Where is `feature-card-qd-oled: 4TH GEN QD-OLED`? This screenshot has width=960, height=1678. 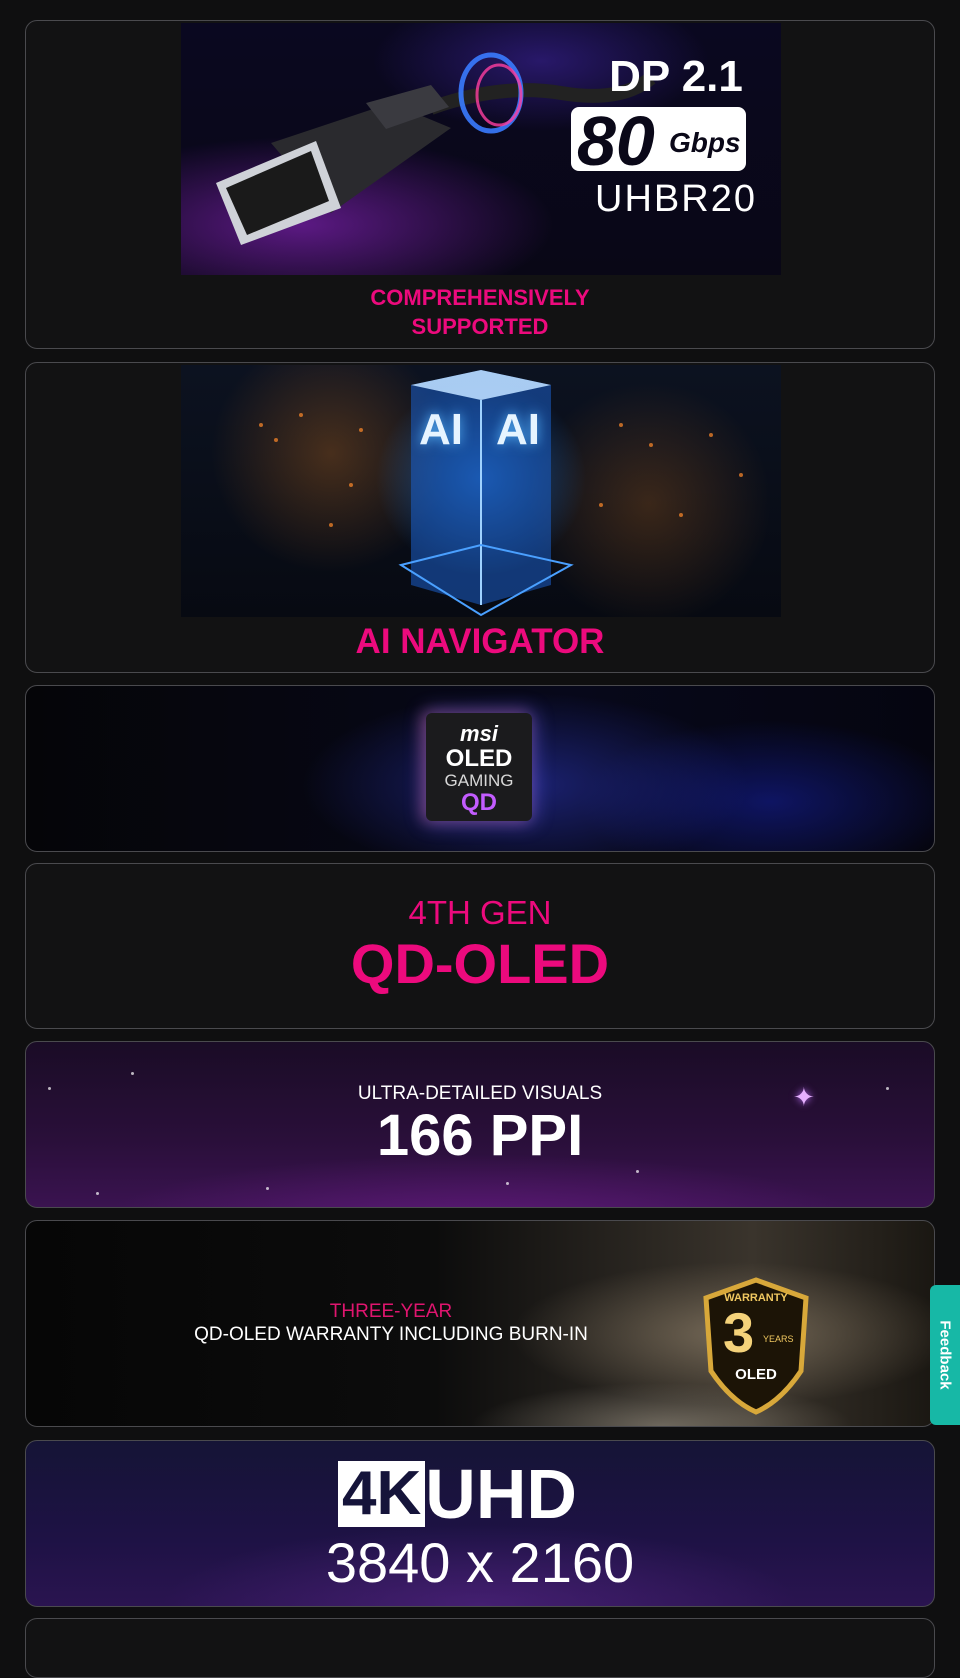 feature-card-qd-oled: 4TH GEN QD-OLED is located at coordinates (480, 946).